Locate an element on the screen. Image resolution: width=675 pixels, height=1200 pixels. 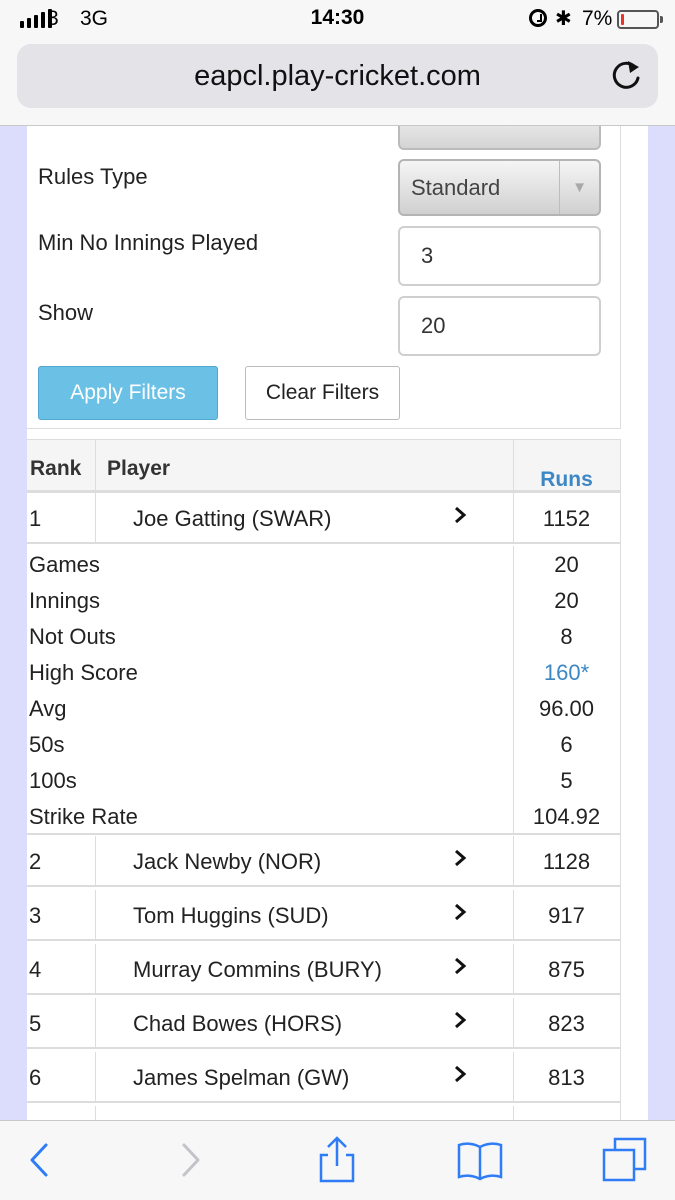
detail-label: Strike Rate is located at coordinates (83, 816).